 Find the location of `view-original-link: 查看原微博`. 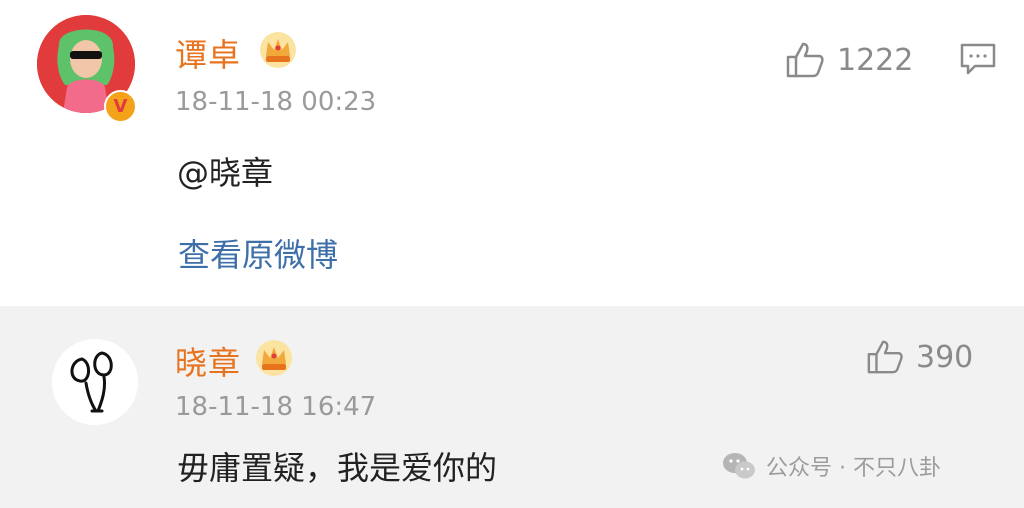

view-original-link: 查看原微博 is located at coordinates (258, 253).